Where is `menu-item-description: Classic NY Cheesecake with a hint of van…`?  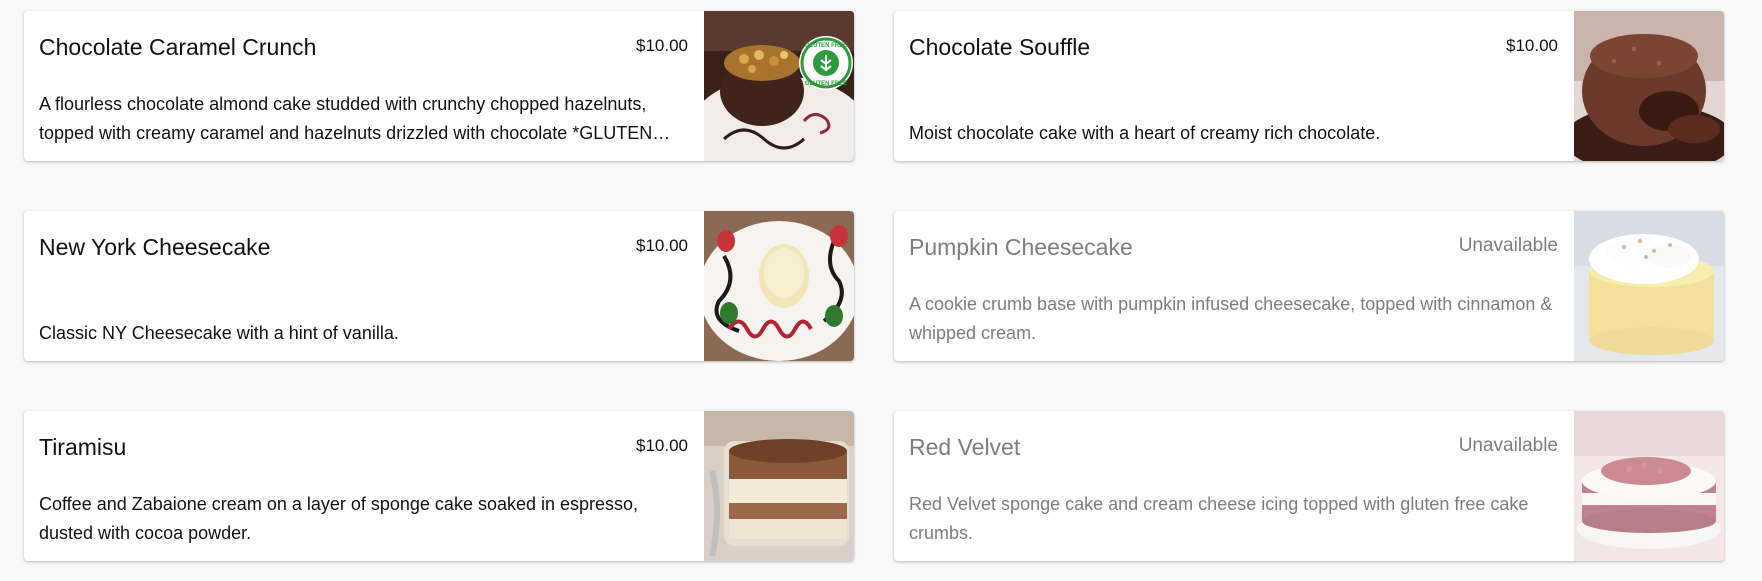 menu-item-description: Classic NY Cheesecake with a hint of van… is located at coordinates (219, 333).